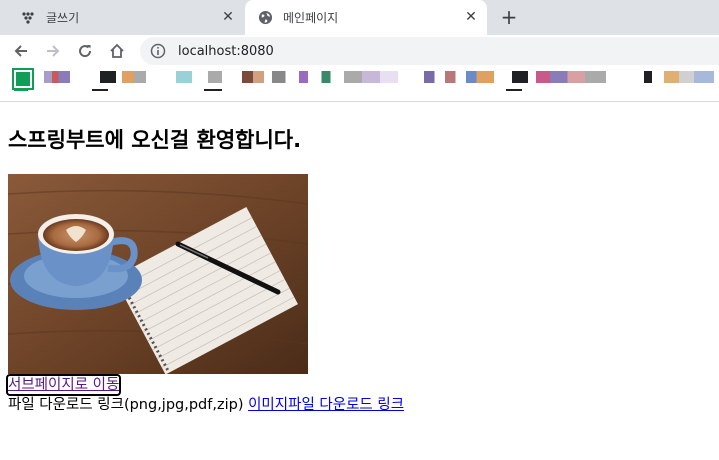 This screenshot has width=719, height=460. Describe the element at coordinates (21, 51) in the screenshot. I see `back-icon` at that location.